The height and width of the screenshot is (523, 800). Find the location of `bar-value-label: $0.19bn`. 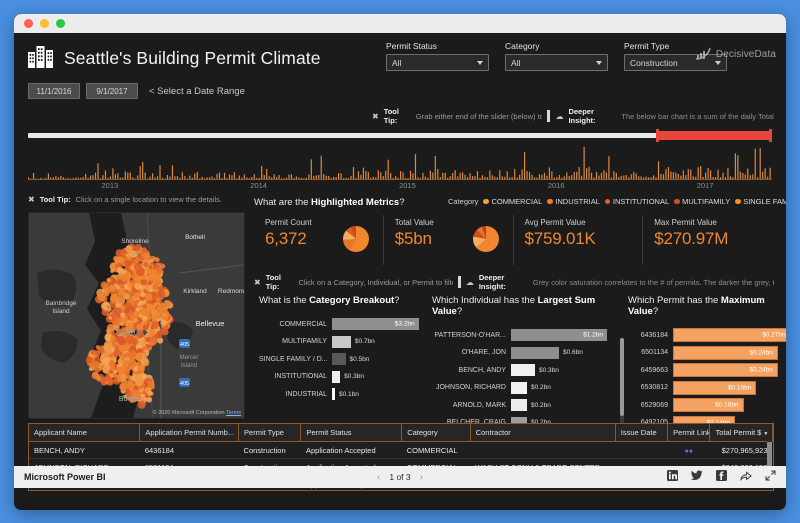

bar-value-label: $0.19bn is located at coordinates (739, 387).